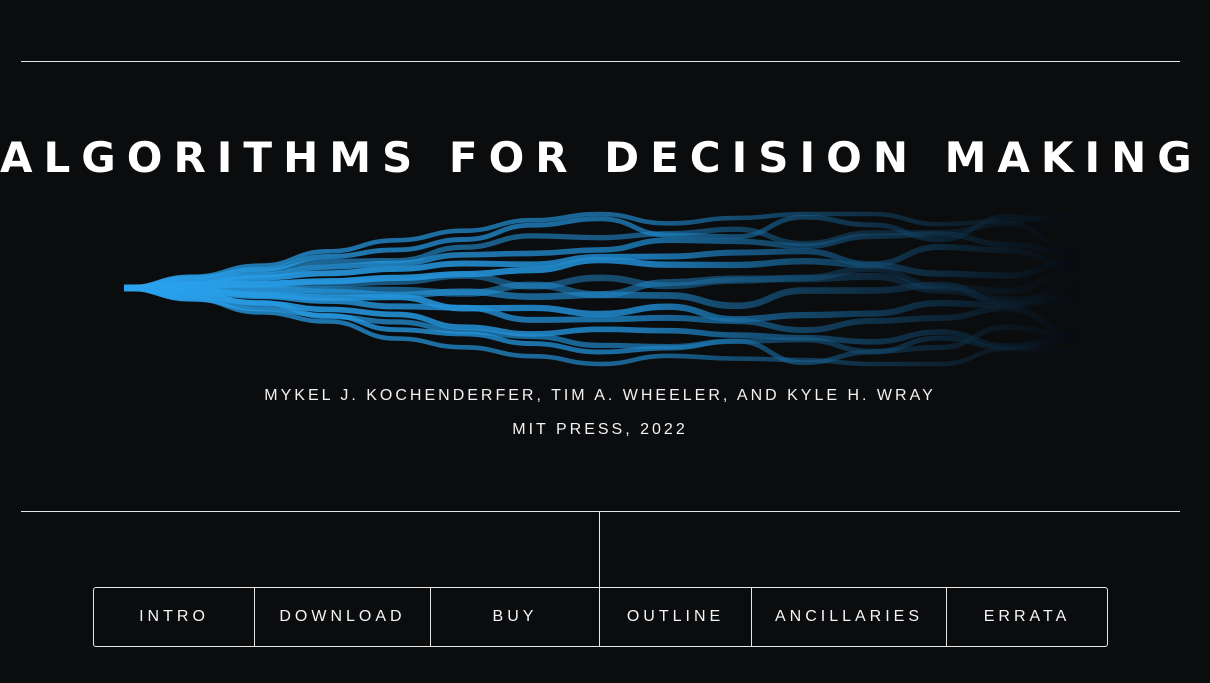  I want to click on nav-outline-link: OUTLINE, so click(676, 617).